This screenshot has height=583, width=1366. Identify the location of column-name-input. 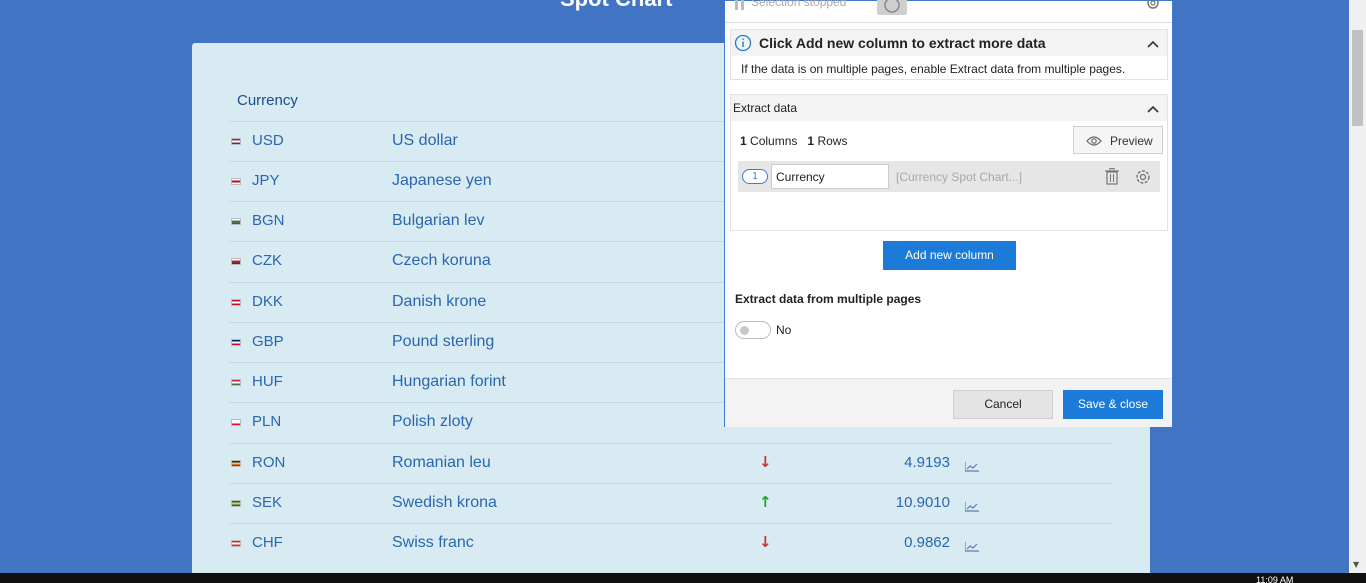
(830, 176).